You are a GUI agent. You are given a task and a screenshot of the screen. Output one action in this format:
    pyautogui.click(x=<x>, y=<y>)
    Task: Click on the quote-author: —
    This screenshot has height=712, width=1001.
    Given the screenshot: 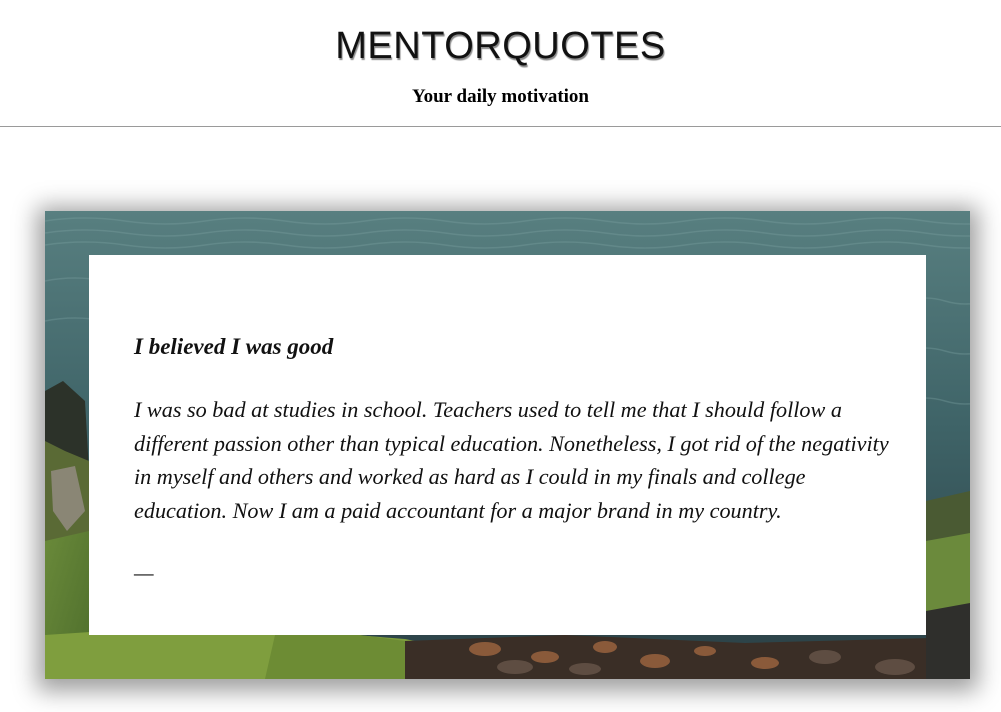 What is the action you would take?
    pyautogui.click(x=144, y=572)
    